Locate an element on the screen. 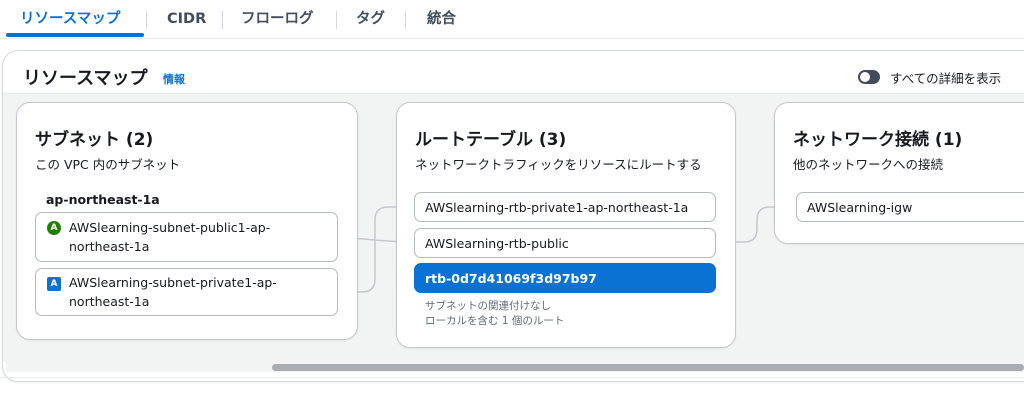 This screenshot has height=393, width=1024. panel-title: リソースマップ is located at coordinates (85, 78).